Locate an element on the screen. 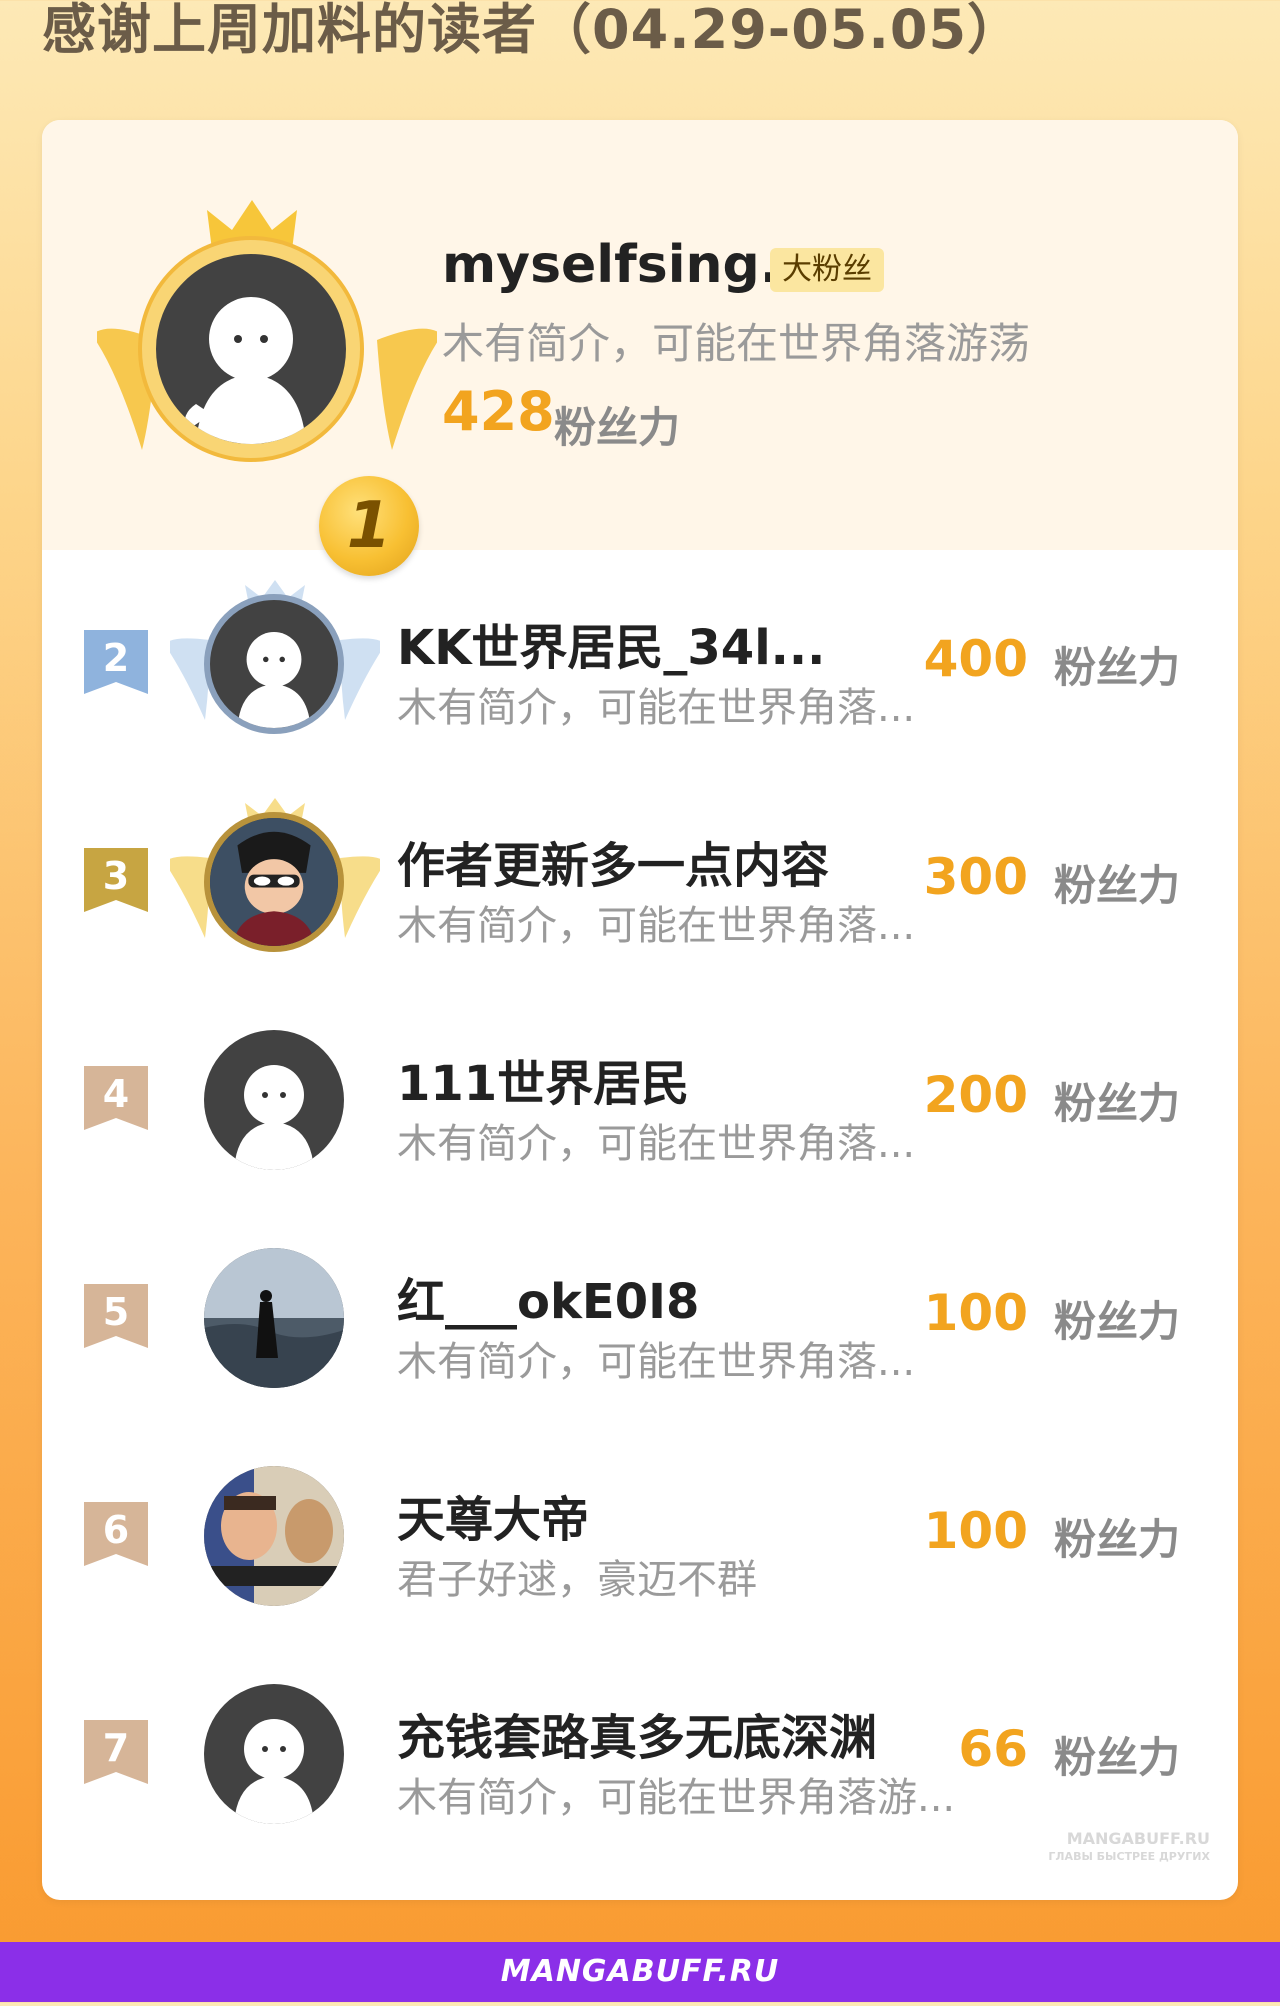 The width and height of the screenshot is (1280, 2006). user-score: 200 is located at coordinates (975, 1095).